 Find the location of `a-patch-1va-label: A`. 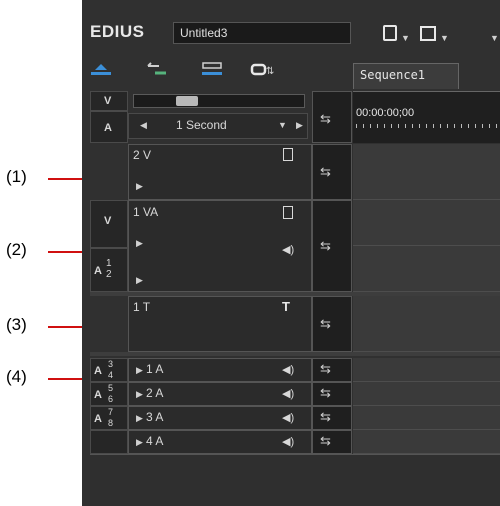

a-patch-1va-label: A is located at coordinates (98, 271).